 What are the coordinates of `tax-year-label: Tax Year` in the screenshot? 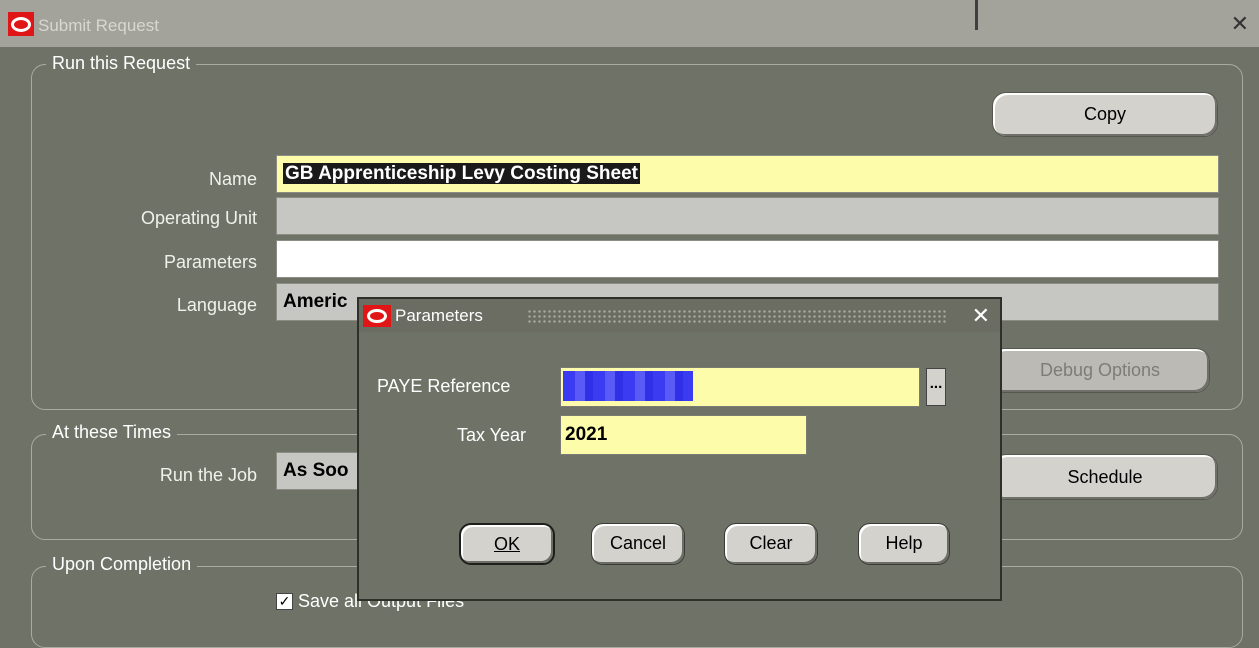 It's located at (492, 435).